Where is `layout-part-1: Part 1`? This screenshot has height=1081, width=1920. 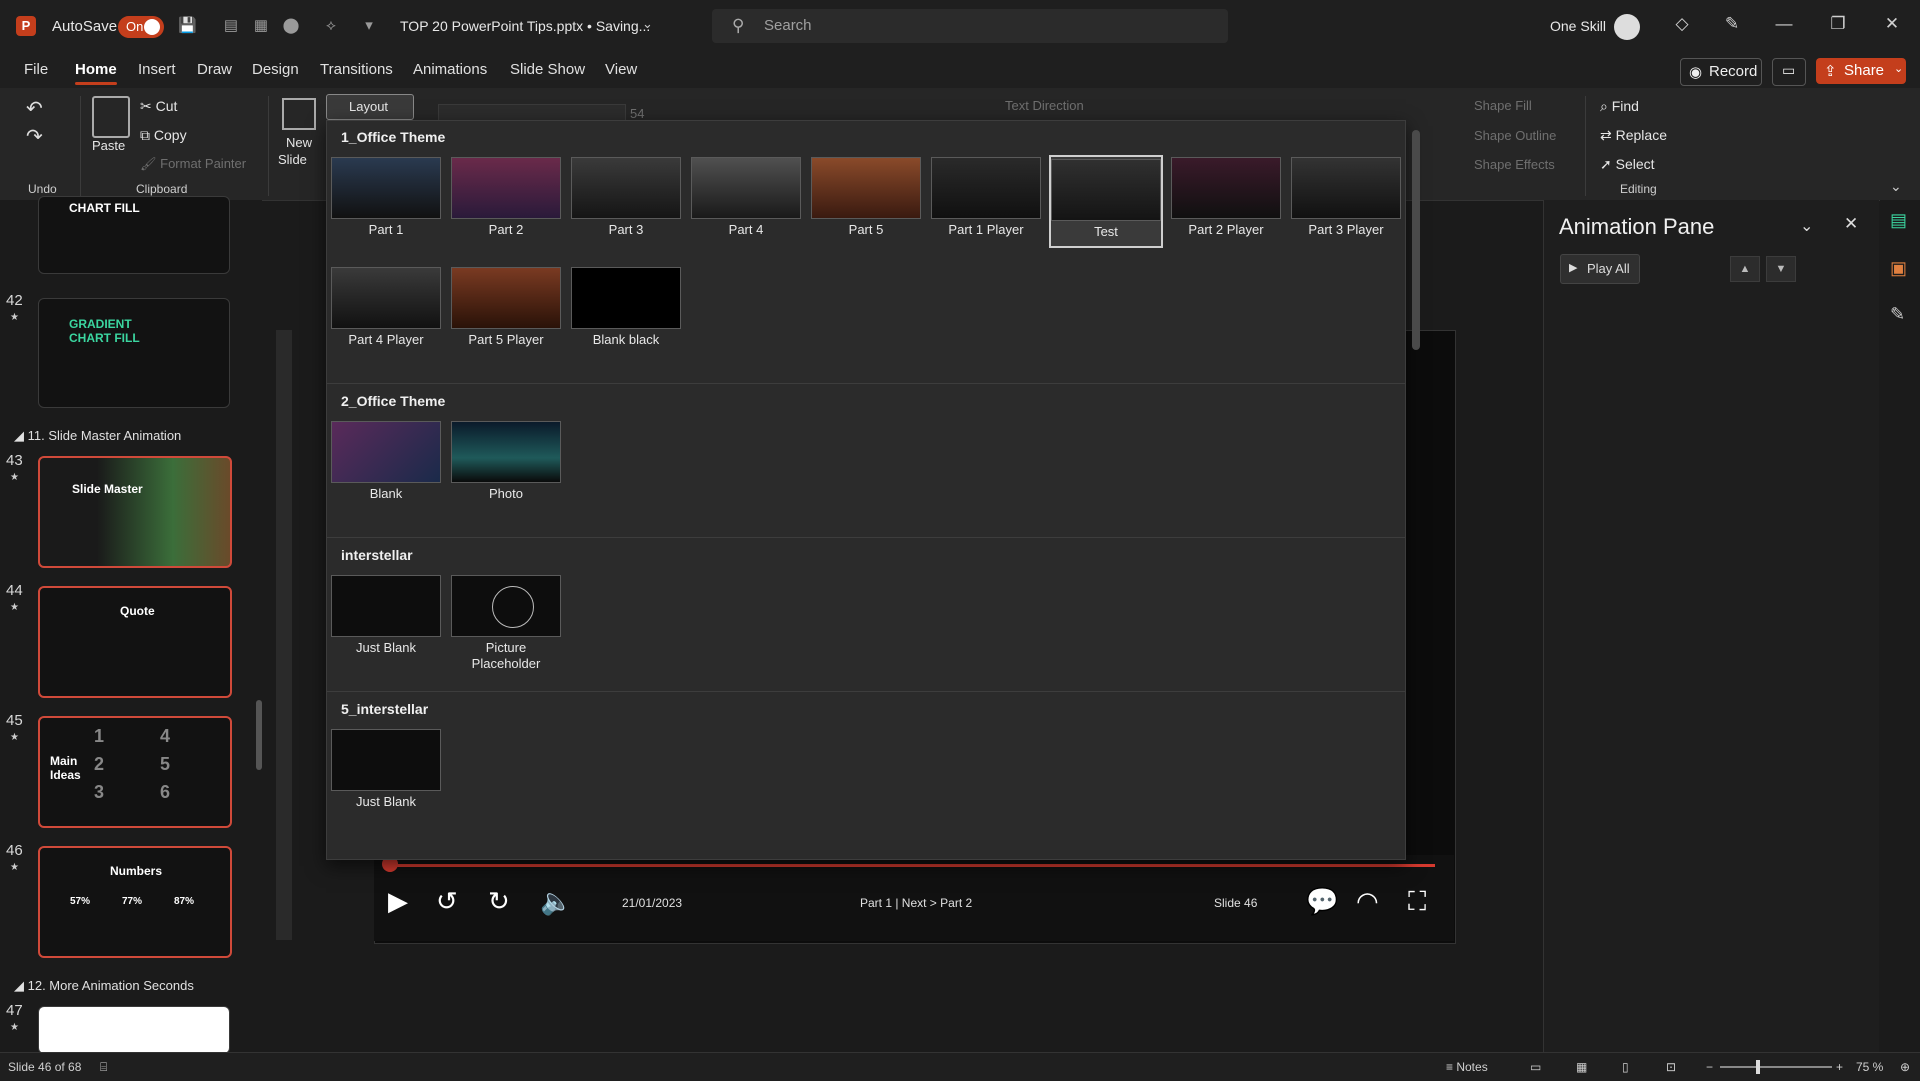
layout-part-1: Part 1 is located at coordinates (386, 197).